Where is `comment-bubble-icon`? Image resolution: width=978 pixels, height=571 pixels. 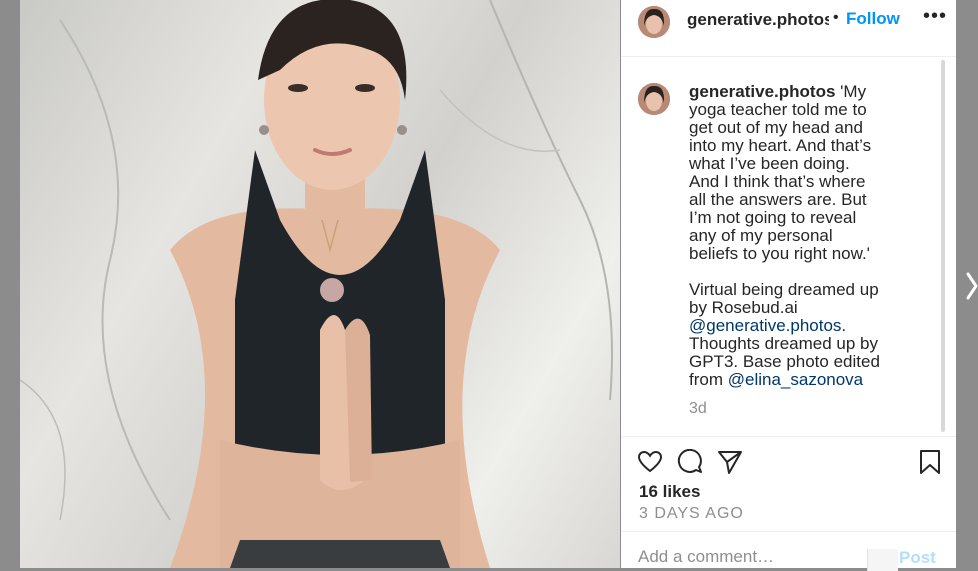 comment-bubble-icon is located at coordinates (690, 462).